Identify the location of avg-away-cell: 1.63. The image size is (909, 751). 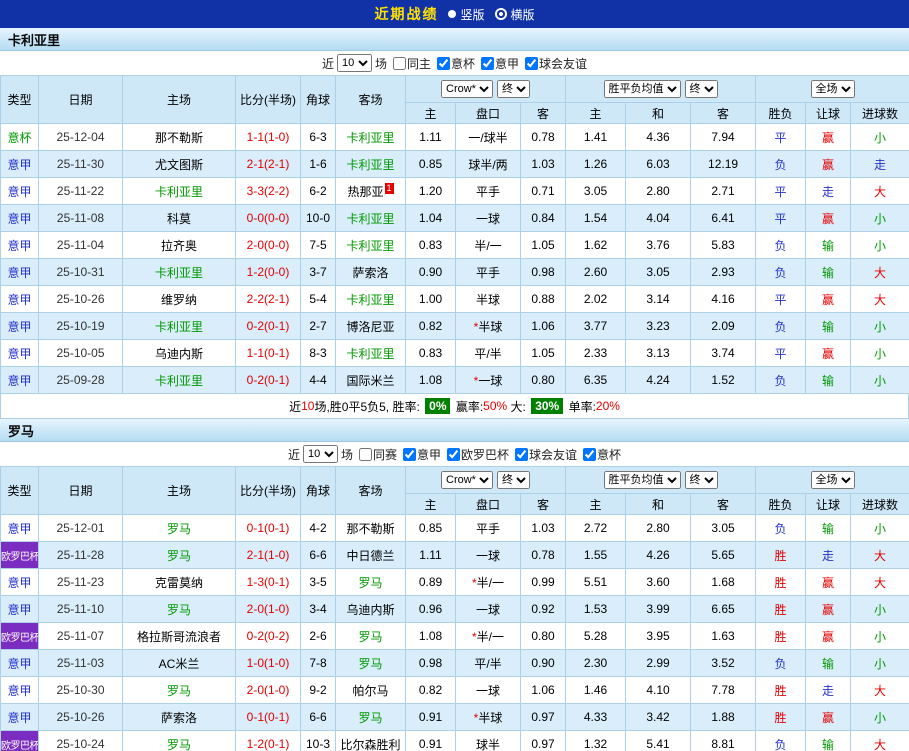
(723, 636).